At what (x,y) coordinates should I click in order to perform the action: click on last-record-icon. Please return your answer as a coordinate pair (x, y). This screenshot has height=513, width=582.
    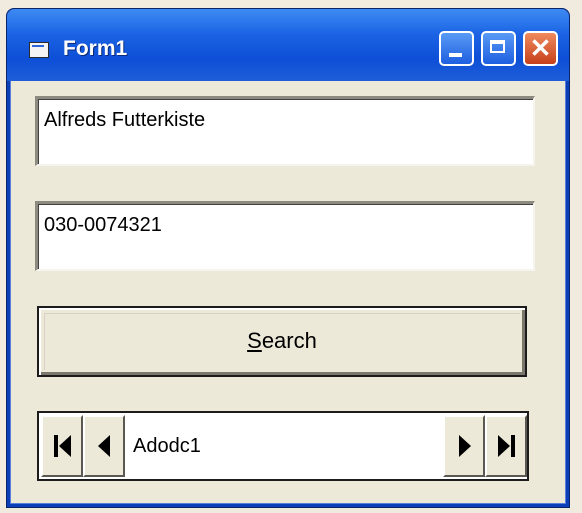
    Looking at the image, I should click on (506, 446).